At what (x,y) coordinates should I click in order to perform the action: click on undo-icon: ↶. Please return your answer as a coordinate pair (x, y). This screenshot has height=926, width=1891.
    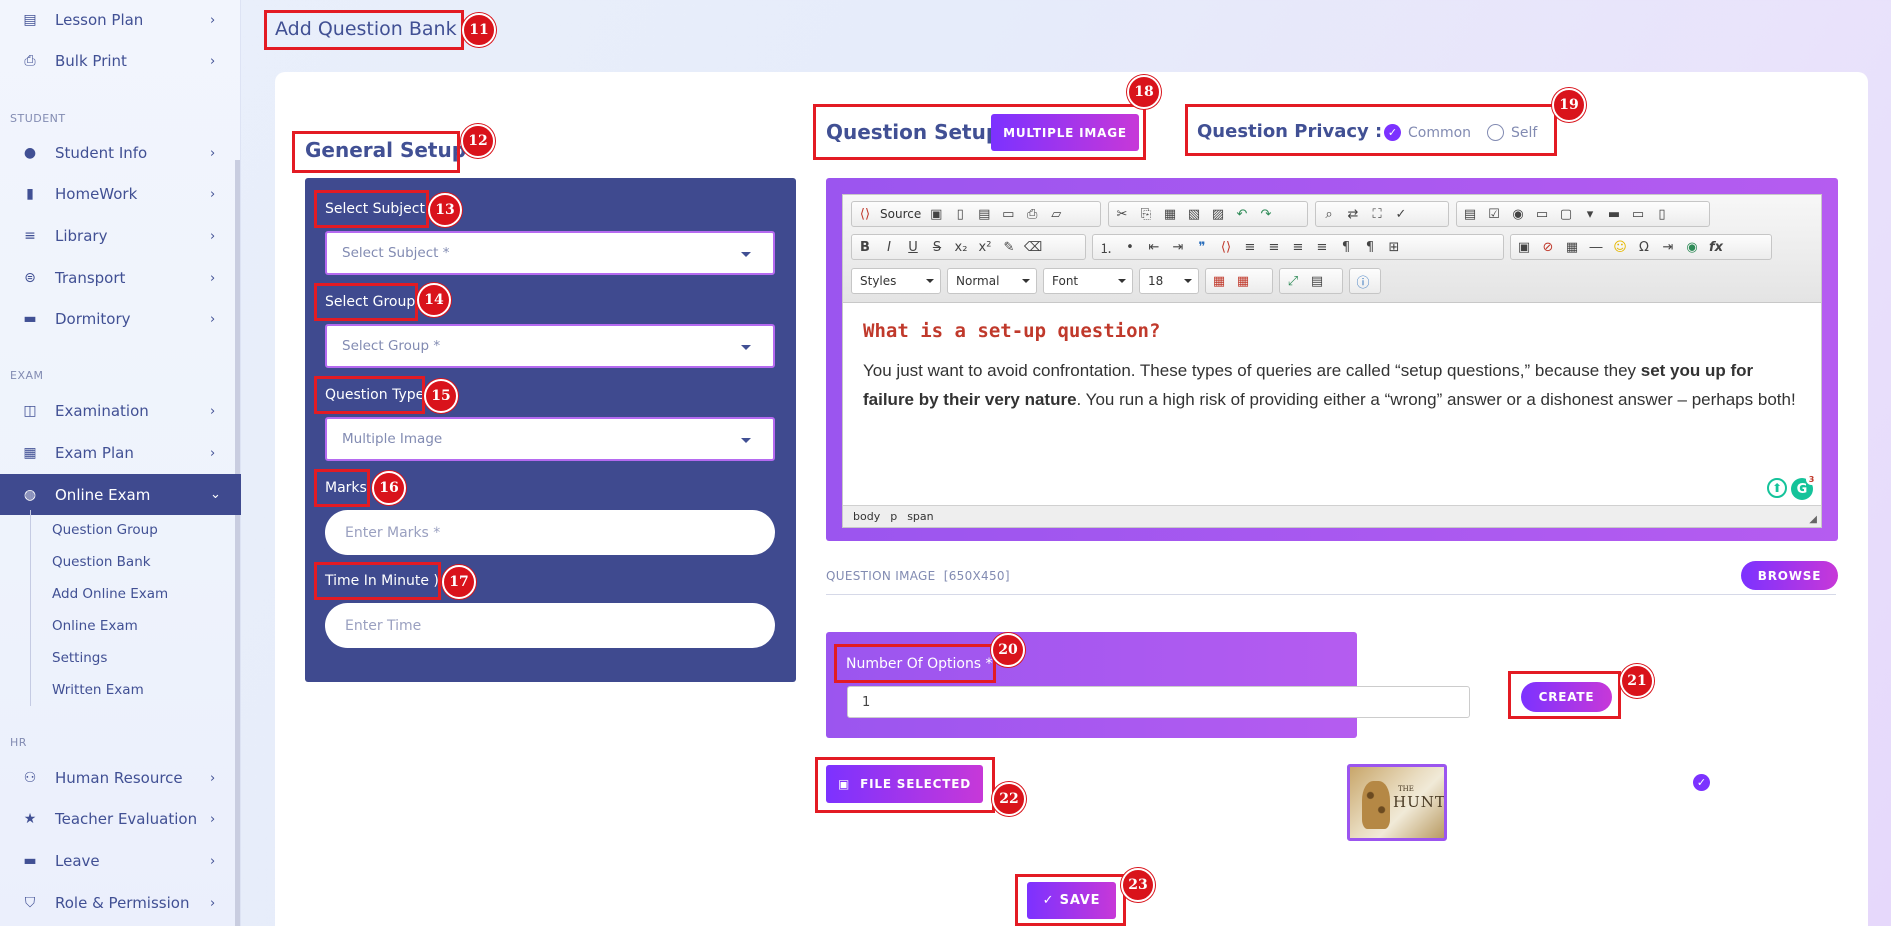
    Looking at the image, I should click on (1242, 214).